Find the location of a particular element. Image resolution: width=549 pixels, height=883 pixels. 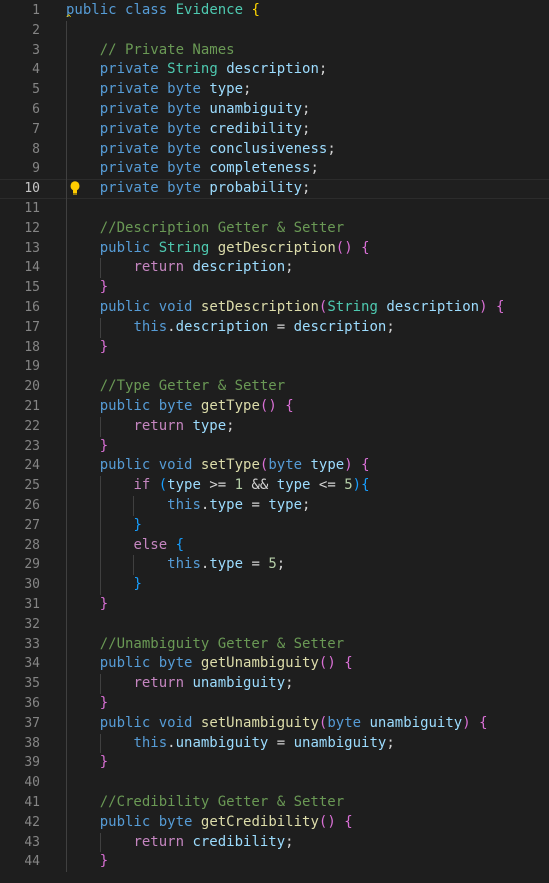

indent-guide is located at coordinates (66, 367).